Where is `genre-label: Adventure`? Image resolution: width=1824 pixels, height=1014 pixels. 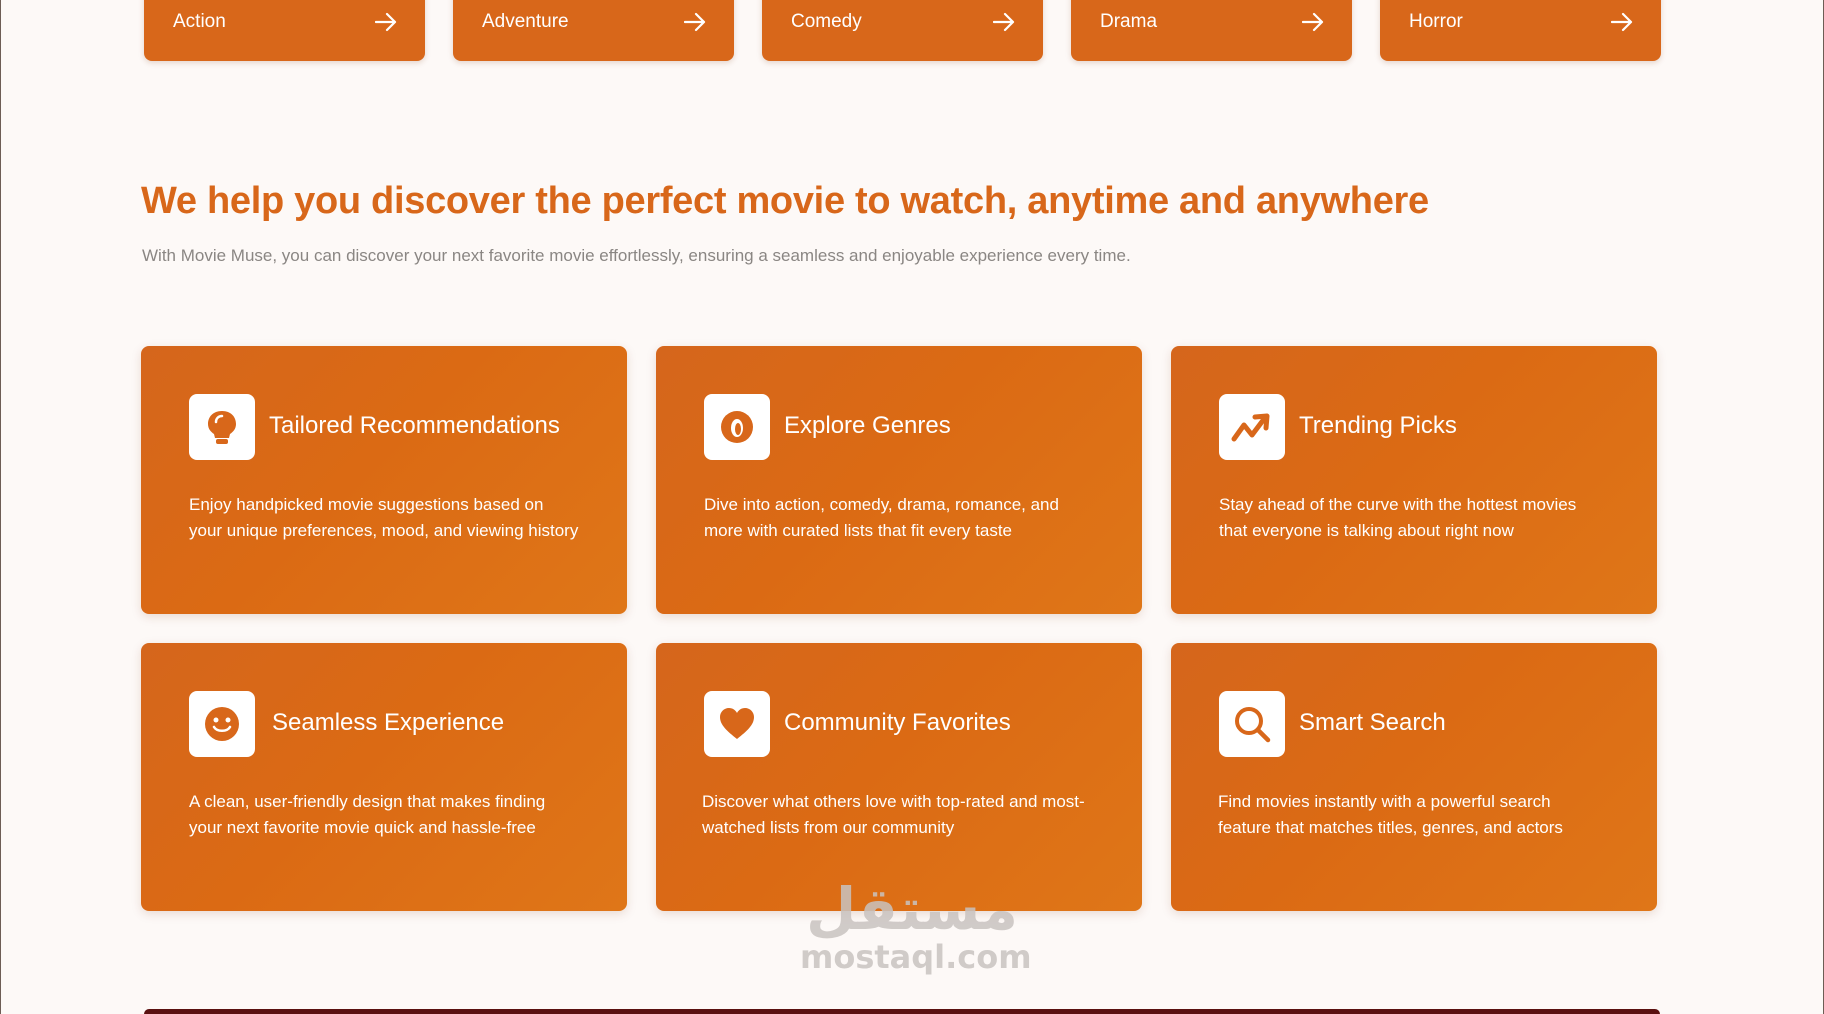
genre-label: Adventure is located at coordinates (525, 21).